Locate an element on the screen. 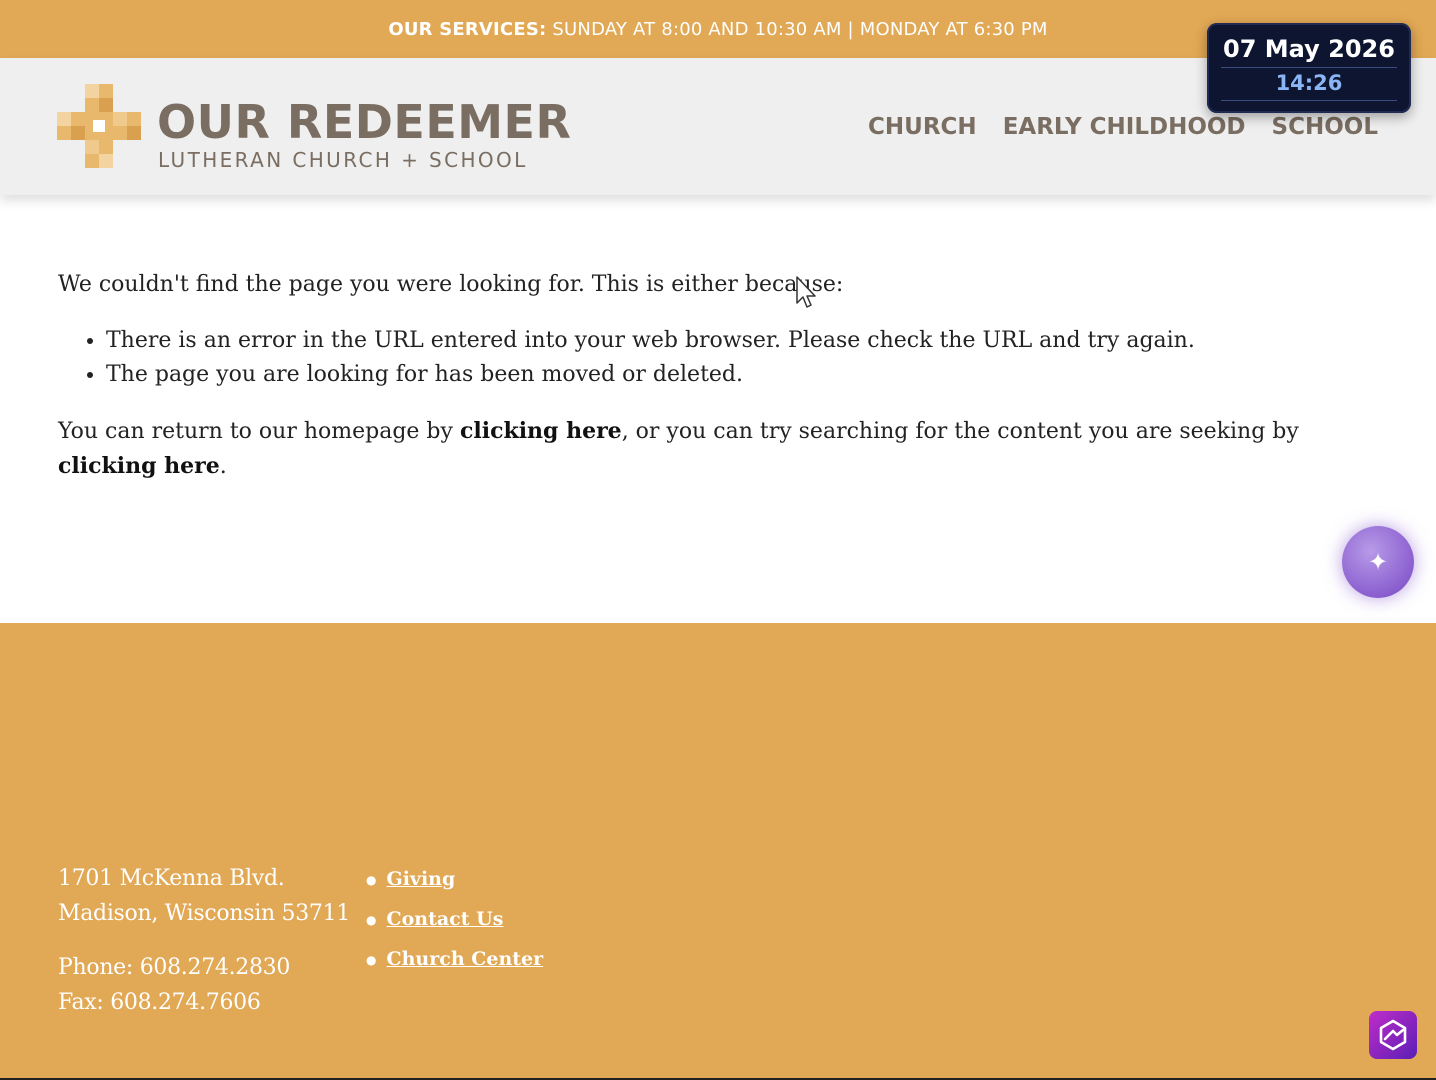  main-nav: CHURCH EARLY CHILDHOOD SCHOOL is located at coordinates (1123, 127).